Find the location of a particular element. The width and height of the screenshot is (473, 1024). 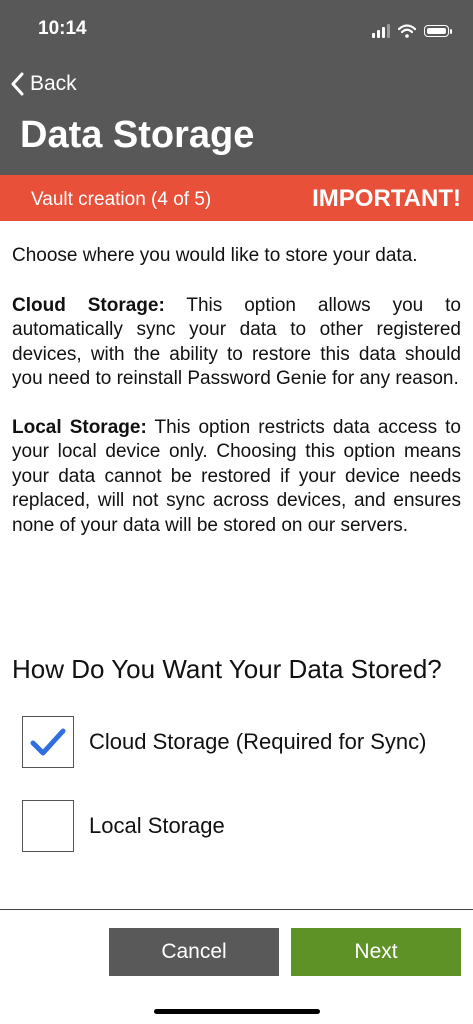

cloud-storage-heading: Cloud Storage: is located at coordinates (88, 305).